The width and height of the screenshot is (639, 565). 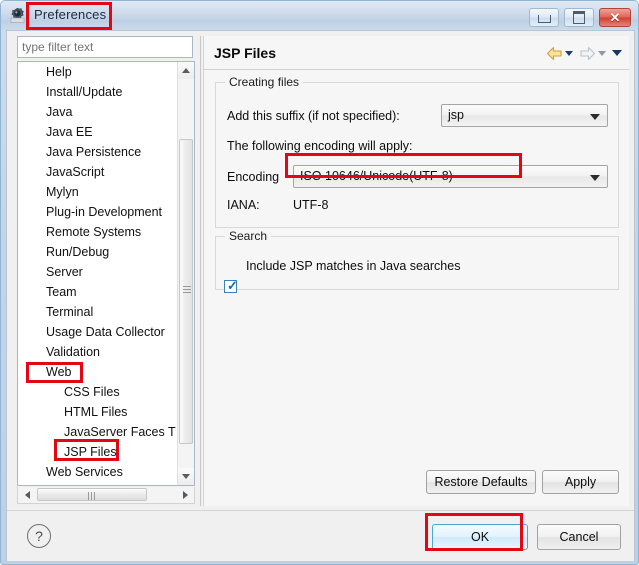 I want to click on ok-button: OK, so click(x=480, y=537).